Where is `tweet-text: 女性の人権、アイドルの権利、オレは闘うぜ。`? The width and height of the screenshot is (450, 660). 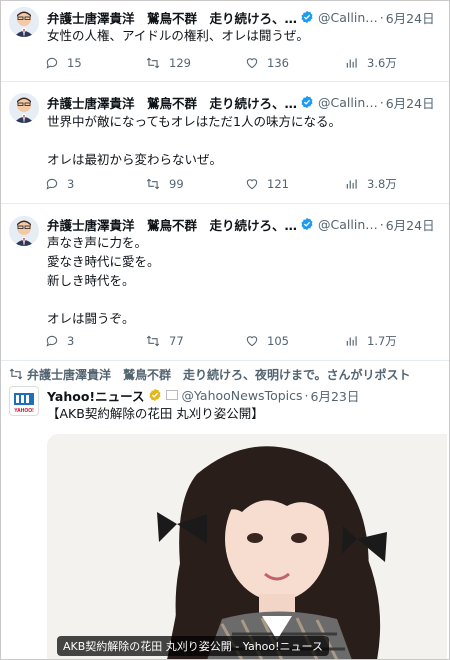 tweet-text: 女性の人権、アイドルの権利、オレは闘うぜ。 is located at coordinates (244, 35).